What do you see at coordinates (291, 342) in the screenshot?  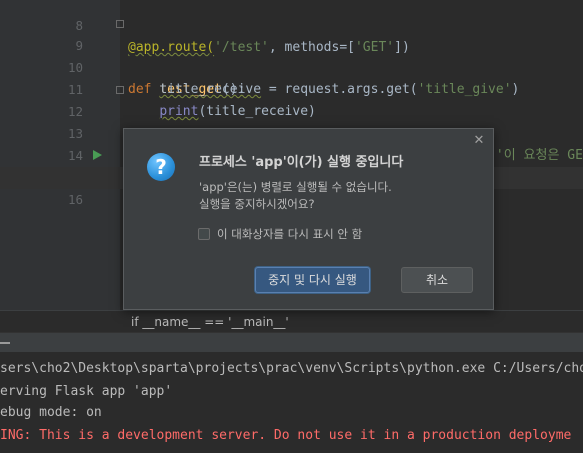 I see `tool-window-splitter` at bounding box center [291, 342].